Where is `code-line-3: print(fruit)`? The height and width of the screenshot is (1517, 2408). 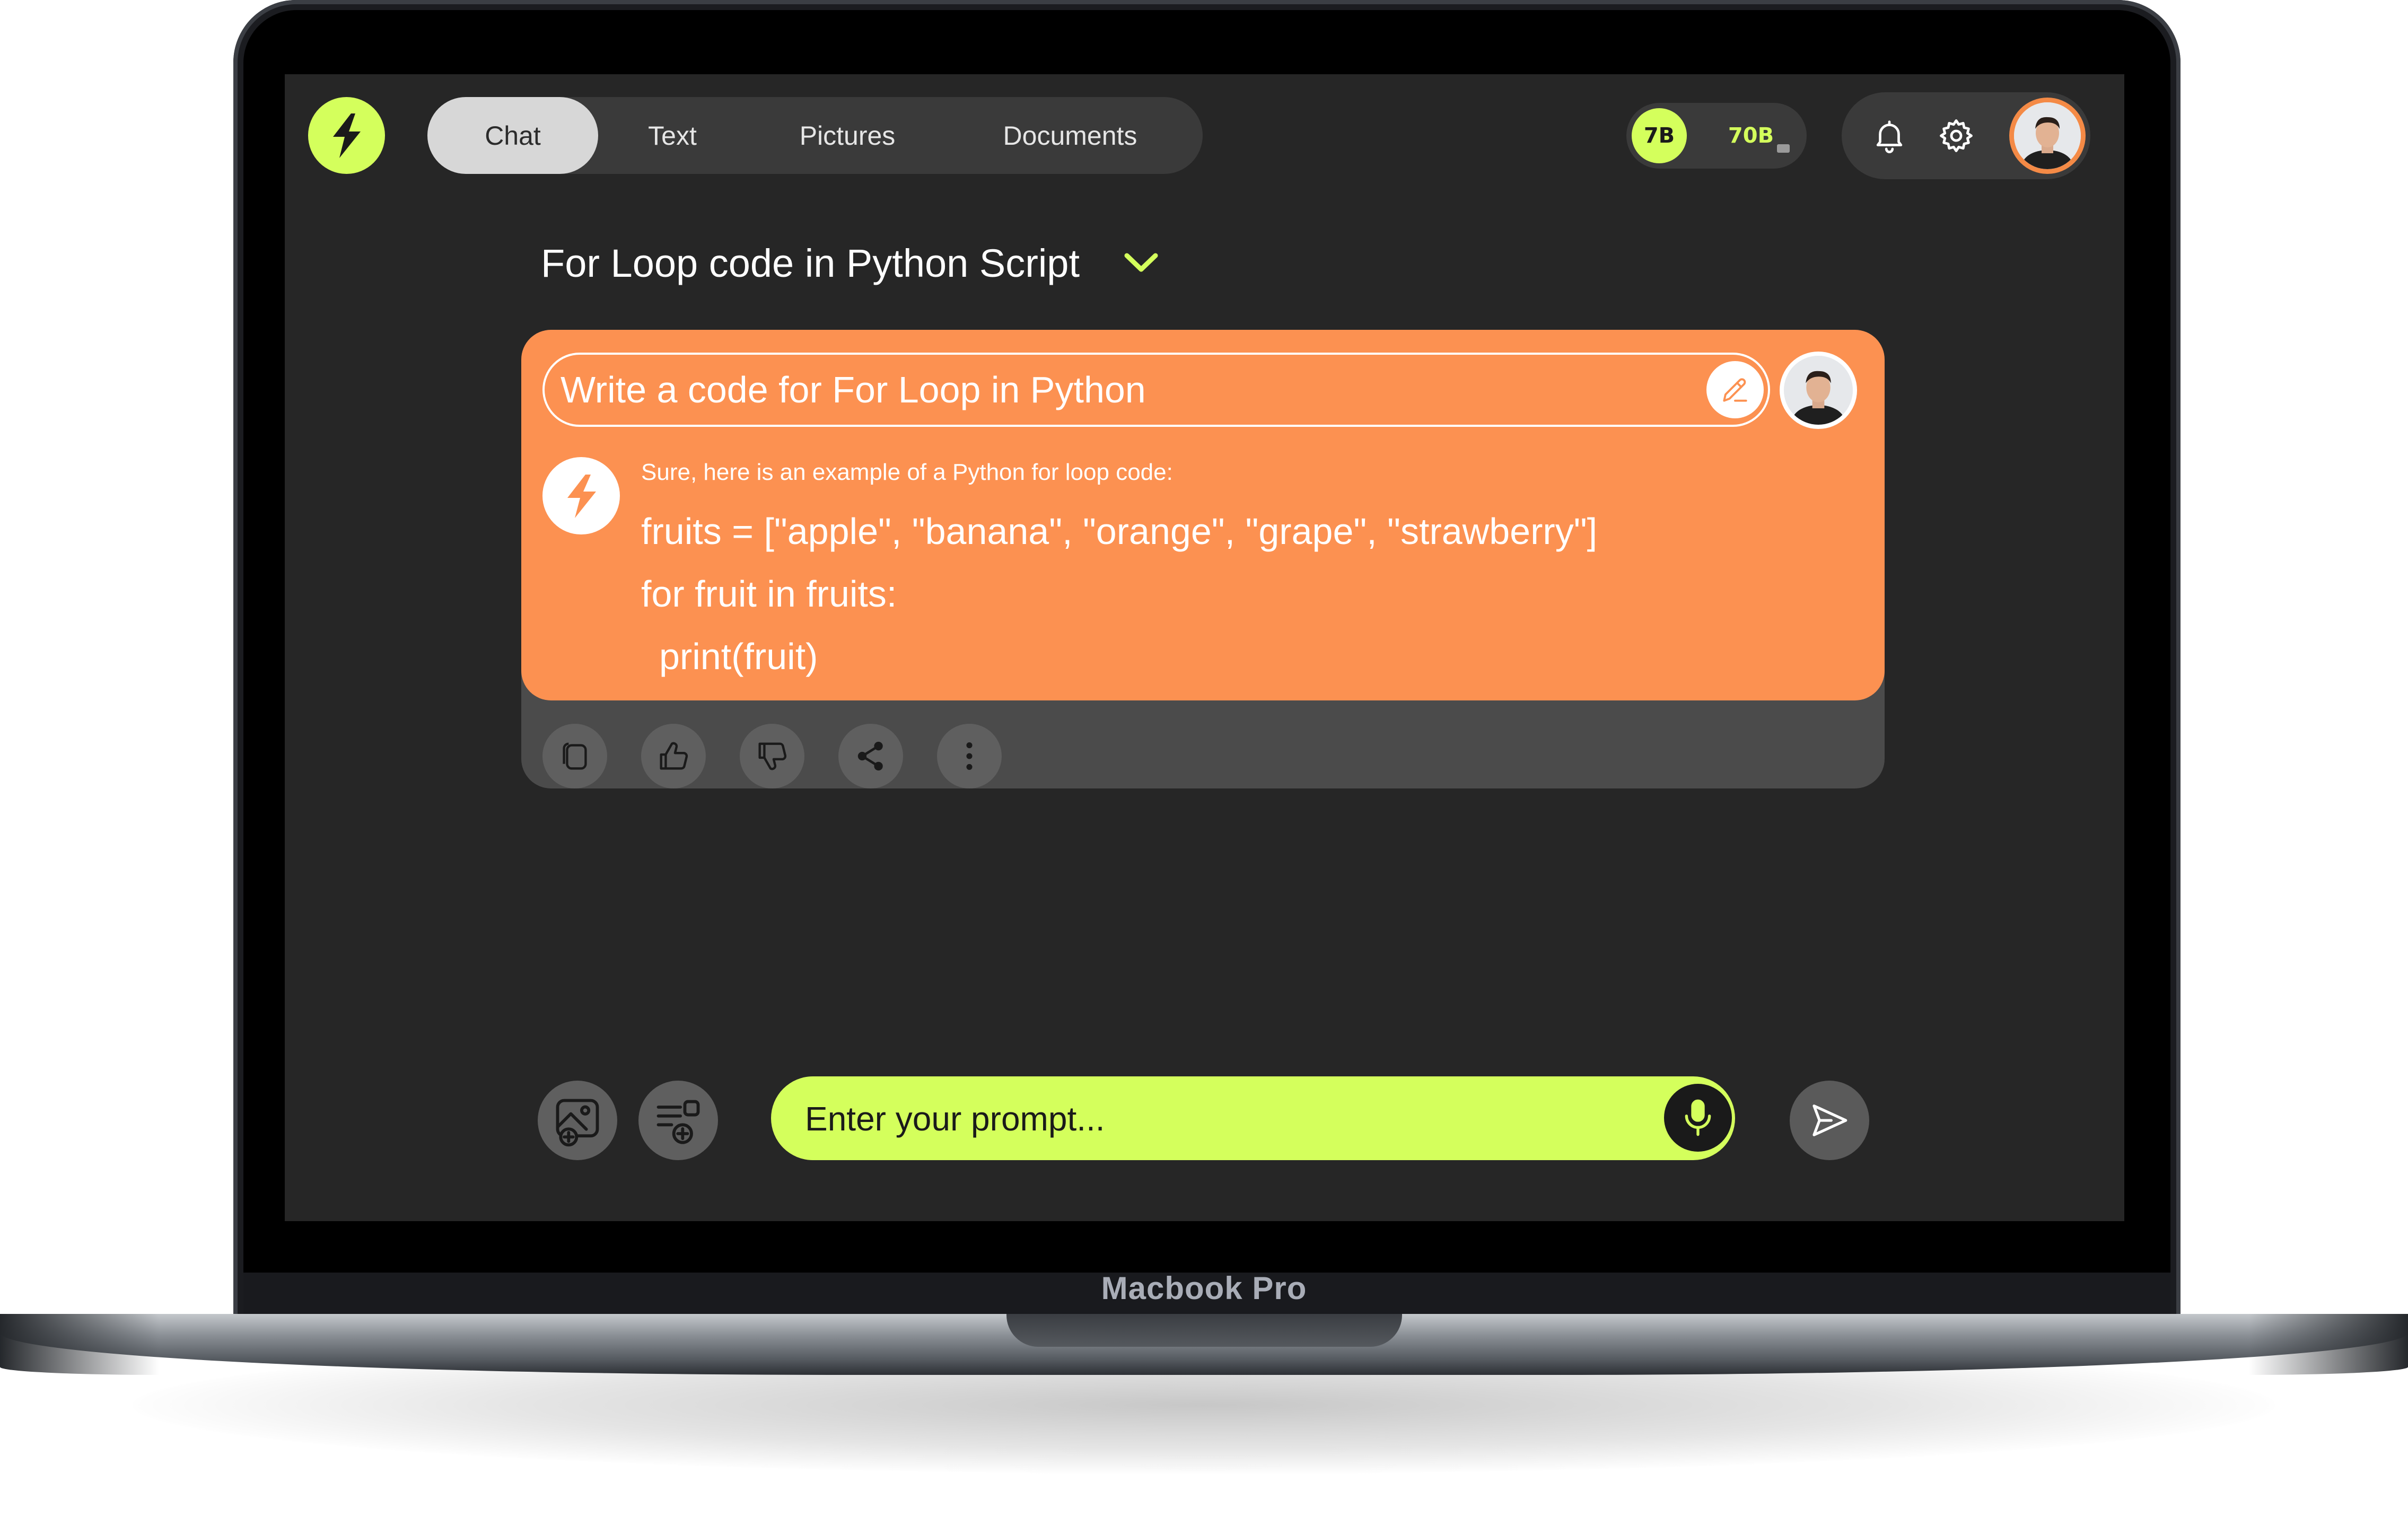 code-line-3: print(fruit) is located at coordinates (738, 657).